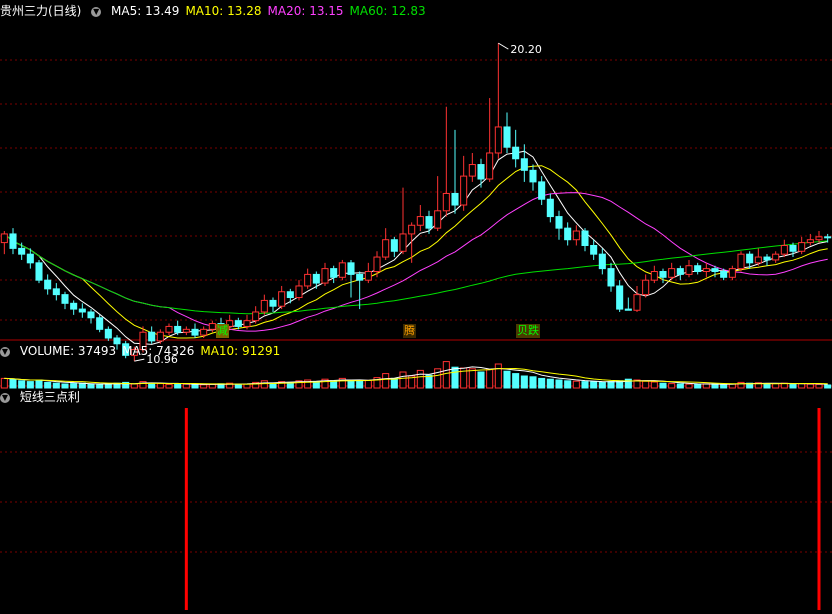 Image resolution: width=832 pixels, height=614 pixels. Describe the element at coordinates (68, 351) in the screenshot. I see `volume-legend-item-0: VOLUME: 37493` at that location.